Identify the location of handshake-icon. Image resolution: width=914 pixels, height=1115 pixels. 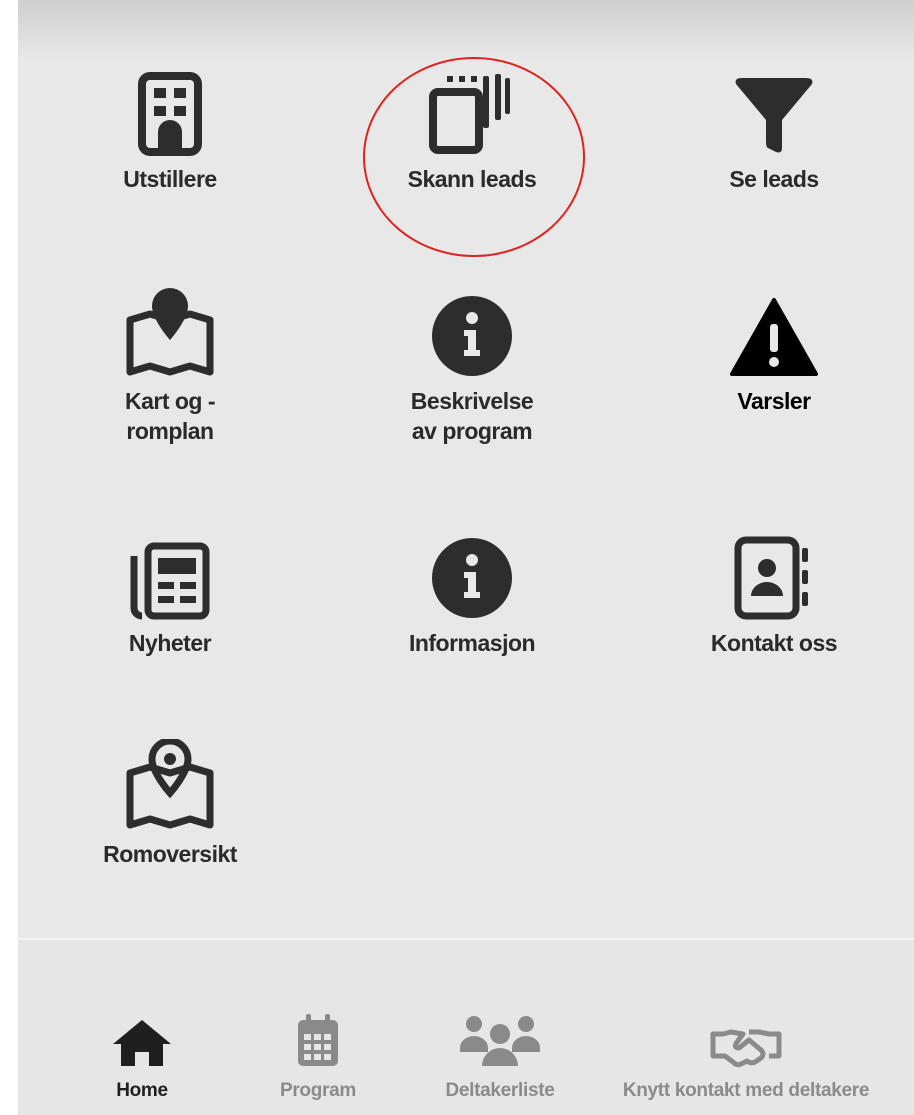
(746, 1048).